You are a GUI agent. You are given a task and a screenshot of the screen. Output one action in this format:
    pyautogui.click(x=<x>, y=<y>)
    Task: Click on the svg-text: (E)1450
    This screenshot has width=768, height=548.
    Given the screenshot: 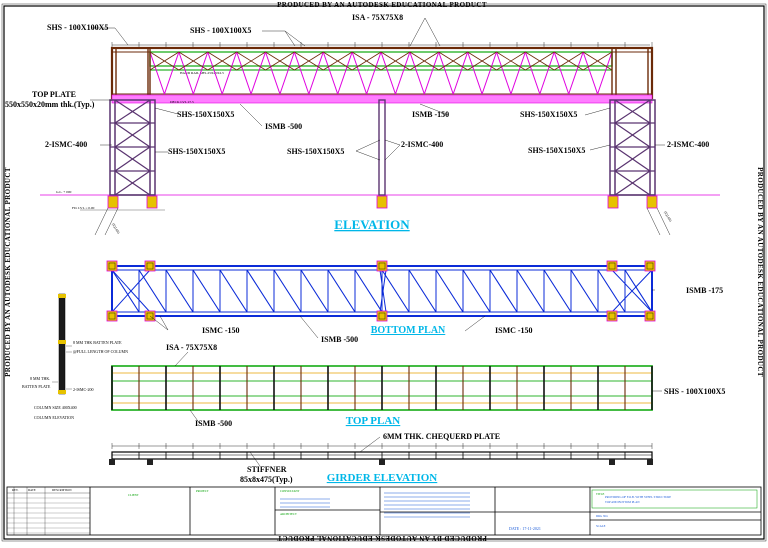 What is the action you would take?
    pyautogui.click(x=115, y=229)
    